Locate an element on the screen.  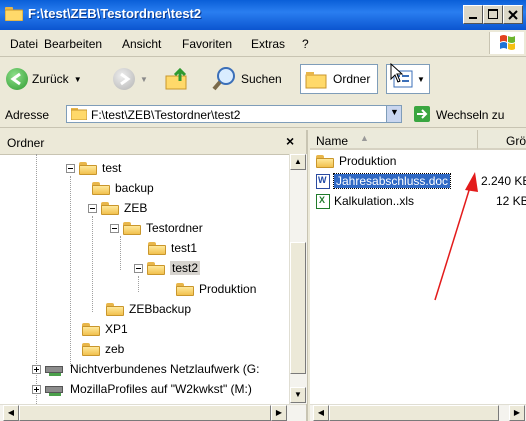
menu-bearbeiten: Bearbeiten is located at coordinates (73, 44).